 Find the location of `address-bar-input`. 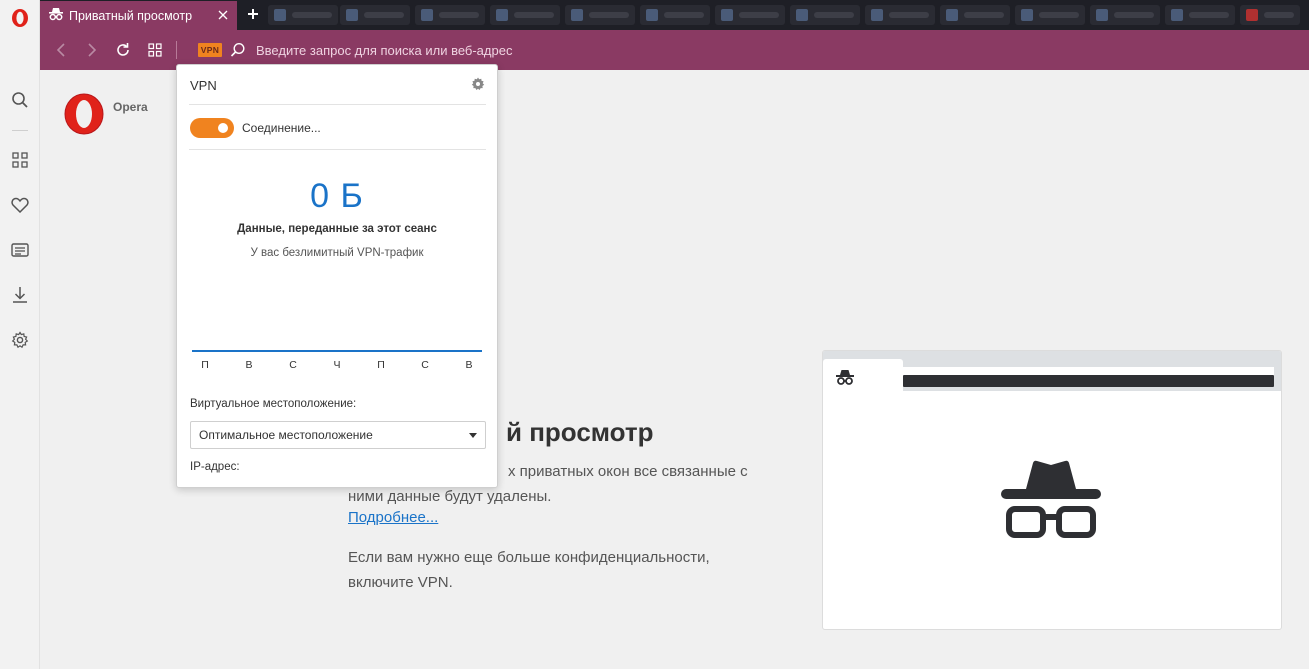

address-bar-input is located at coordinates (606, 50).